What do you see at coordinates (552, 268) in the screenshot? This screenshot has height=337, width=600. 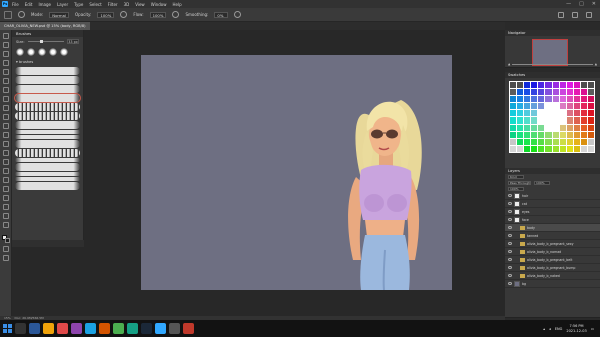 I see `layer-row: olivia_body_b_pregnant_bump` at bounding box center [552, 268].